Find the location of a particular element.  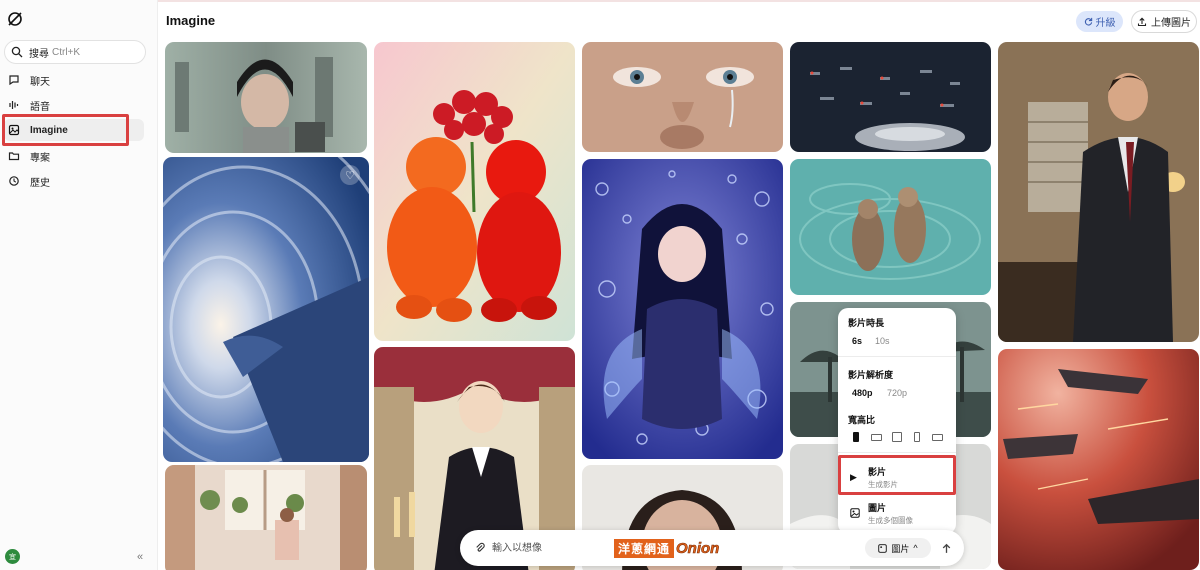

upload-label: 上傳圖片 is located at coordinates (1171, 23).